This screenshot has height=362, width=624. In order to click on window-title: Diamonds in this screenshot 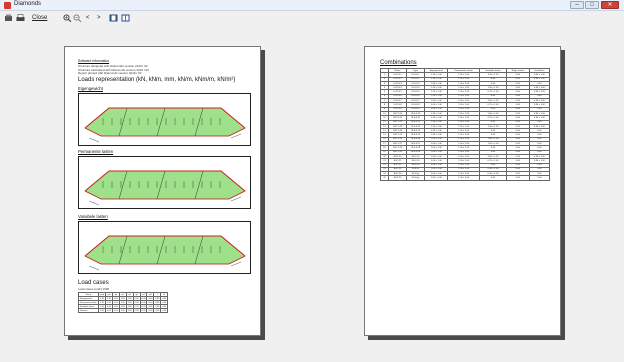, I will do `click(28, 4)`.